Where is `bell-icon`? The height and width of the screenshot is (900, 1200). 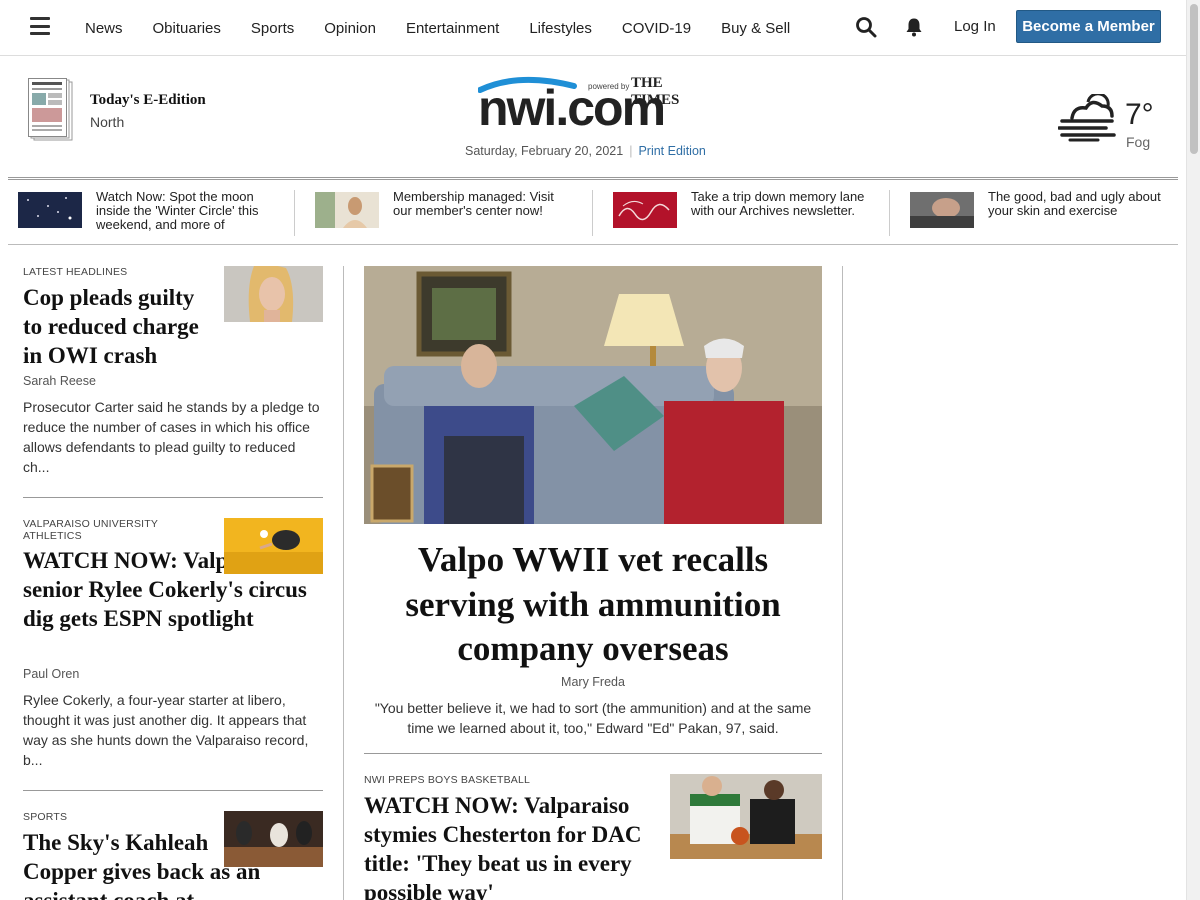 bell-icon is located at coordinates (914, 27).